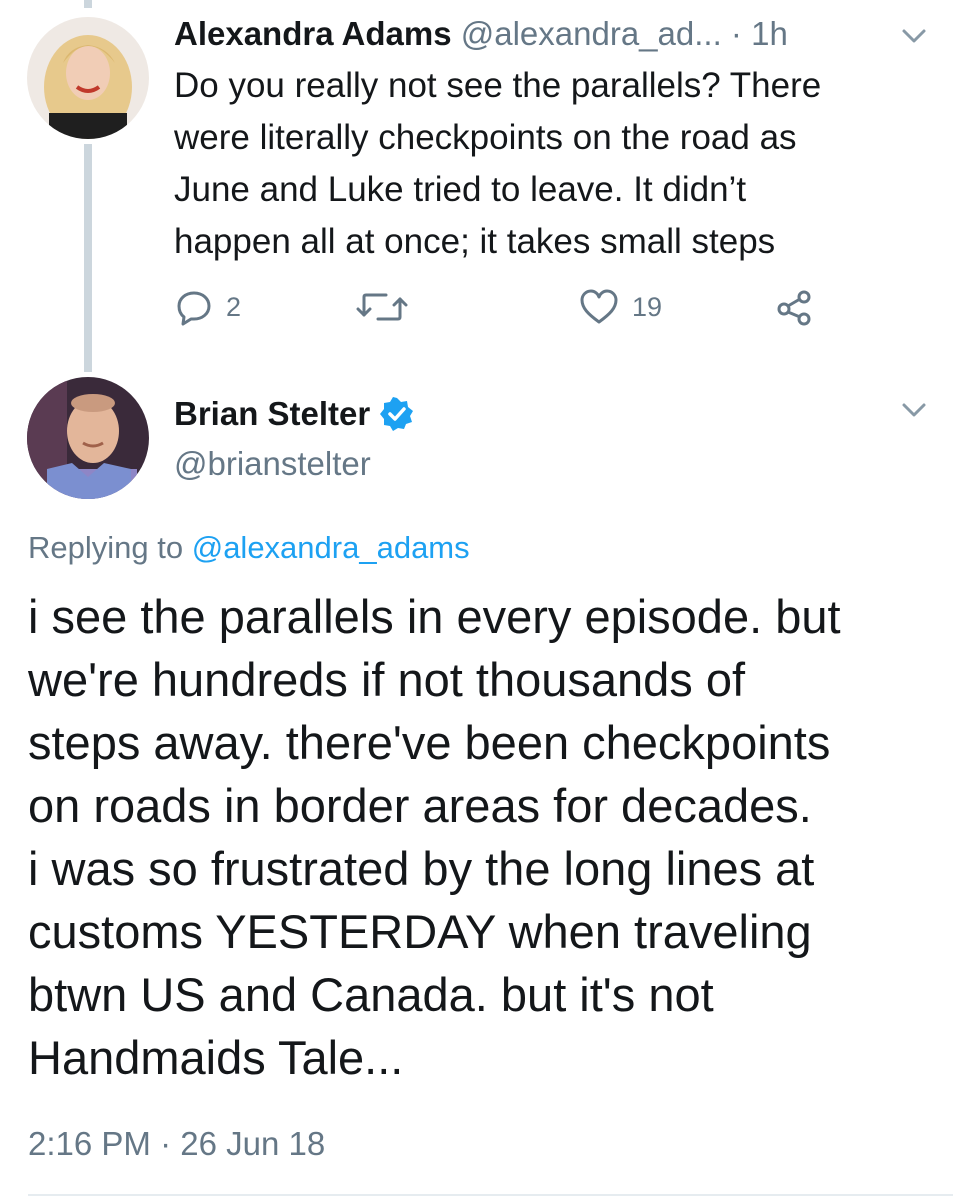 This screenshot has width=953, height=1200. Describe the element at coordinates (234, 306) in the screenshot. I see `reply-count: 2` at that location.